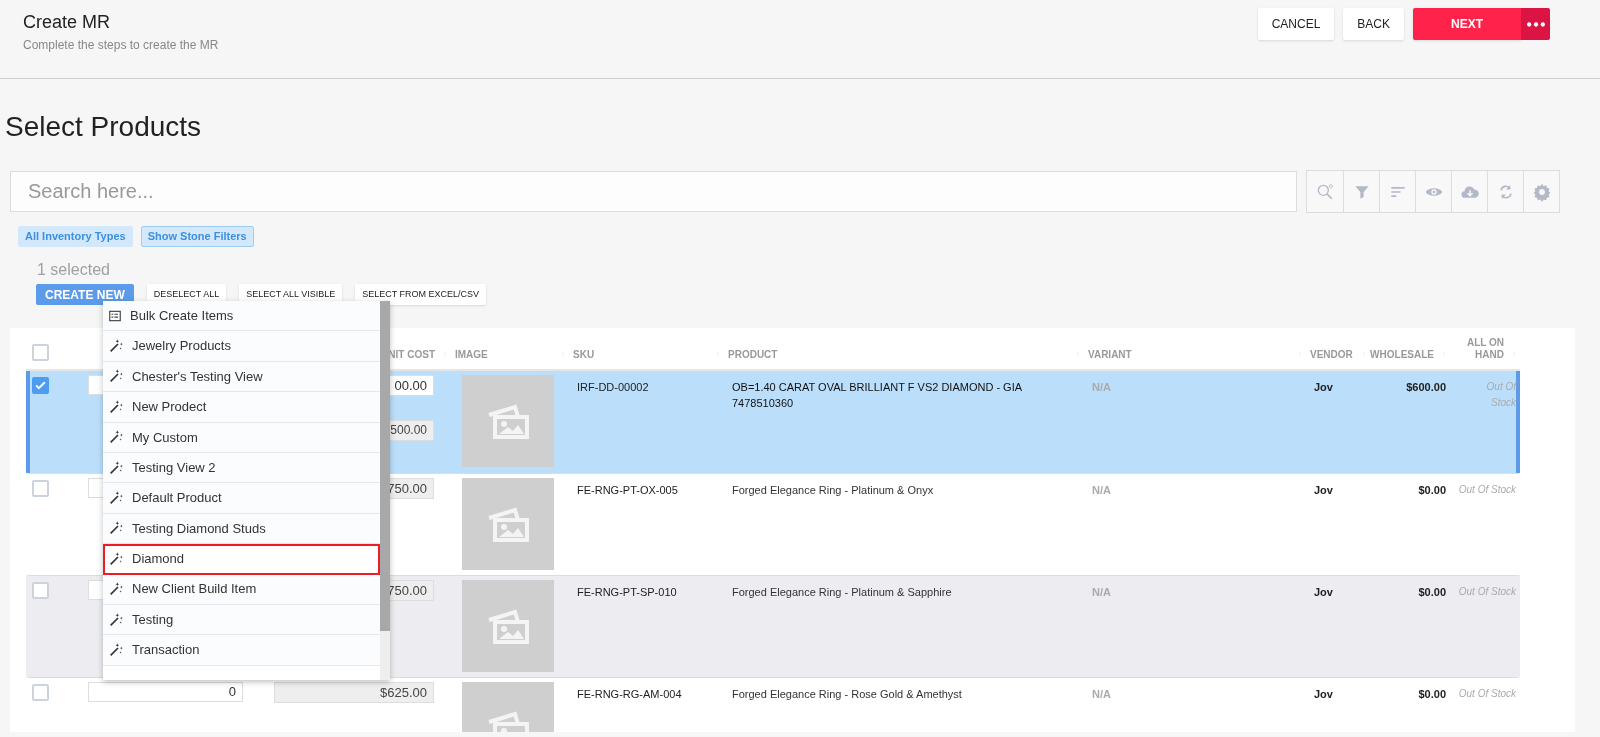 The width and height of the screenshot is (1600, 737). Describe the element at coordinates (1296, 24) in the screenshot. I see `action-button: CANCEL` at that location.